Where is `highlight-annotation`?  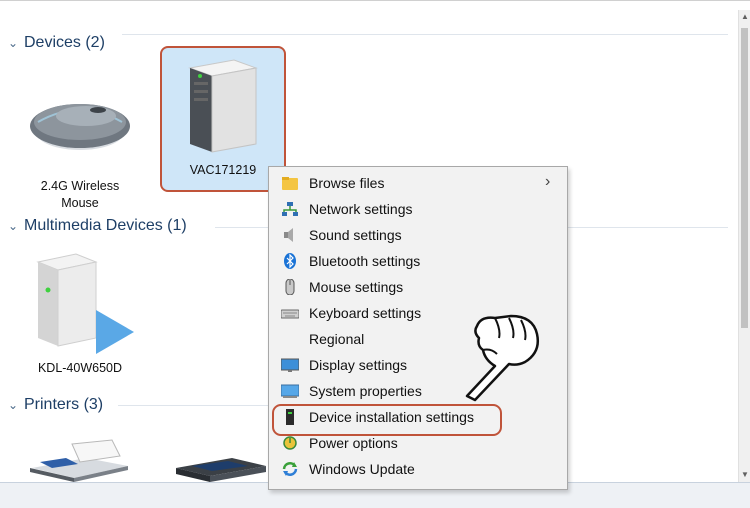 highlight-annotation is located at coordinates (387, 420).